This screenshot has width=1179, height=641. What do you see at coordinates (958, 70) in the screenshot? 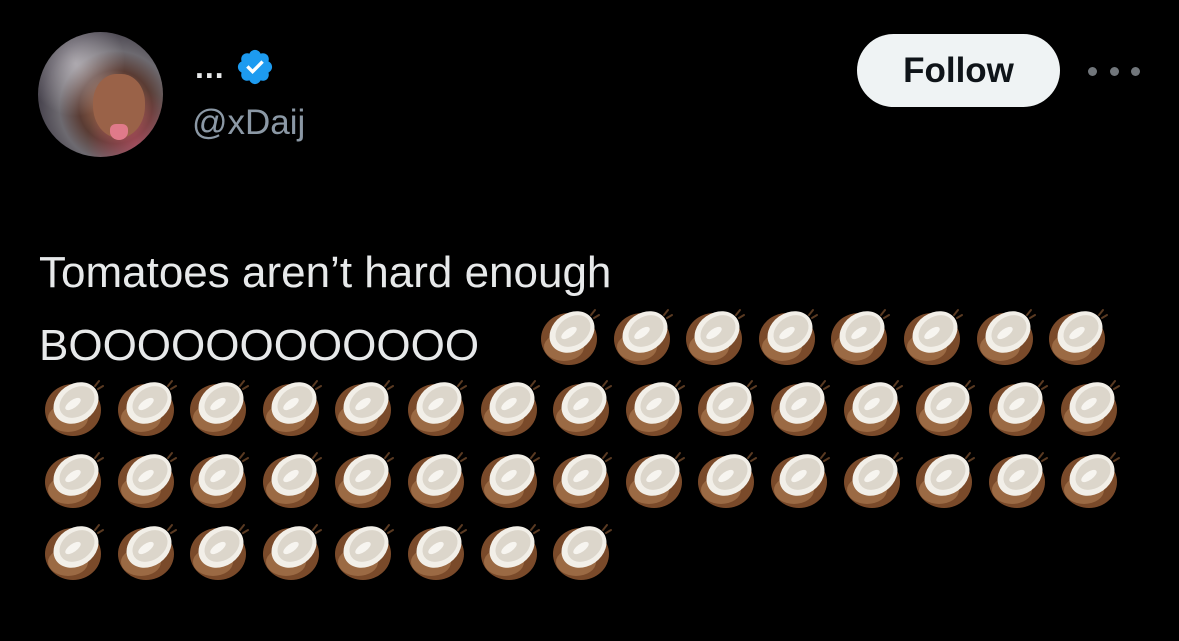
I see `follow-button: Follow` at bounding box center [958, 70].